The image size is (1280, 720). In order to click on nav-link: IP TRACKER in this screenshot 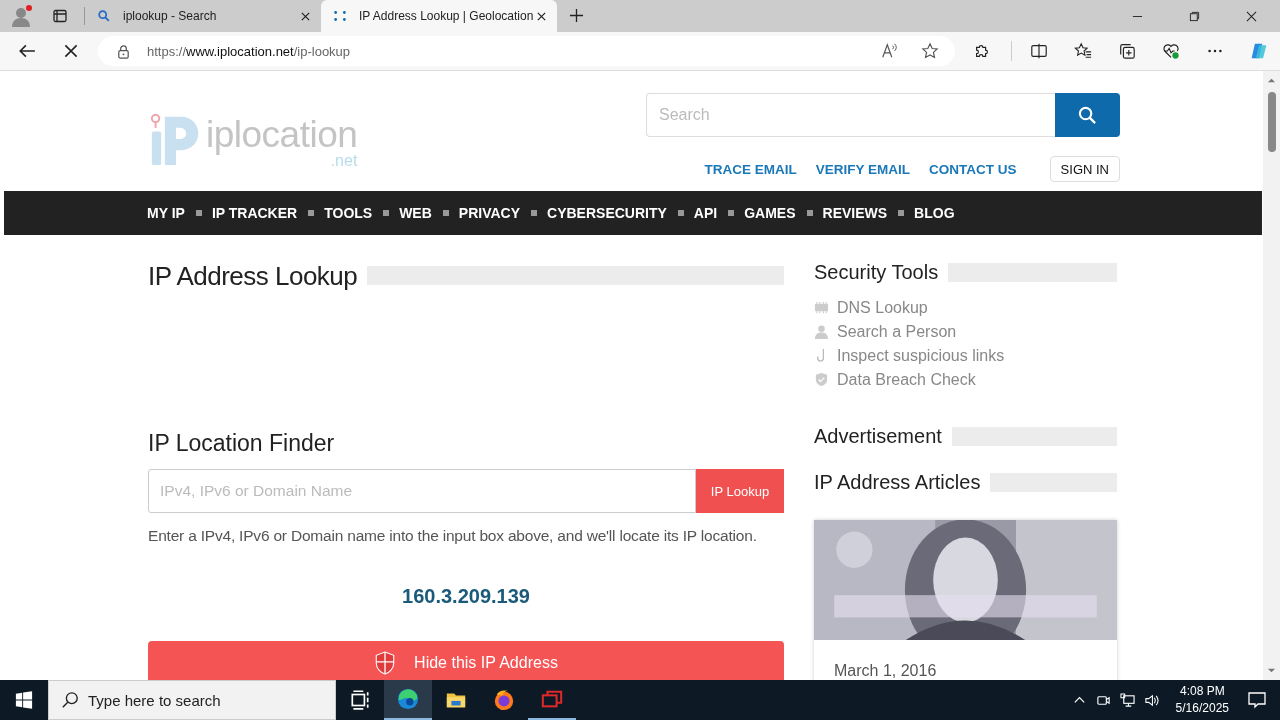, I will do `click(254, 213)`.